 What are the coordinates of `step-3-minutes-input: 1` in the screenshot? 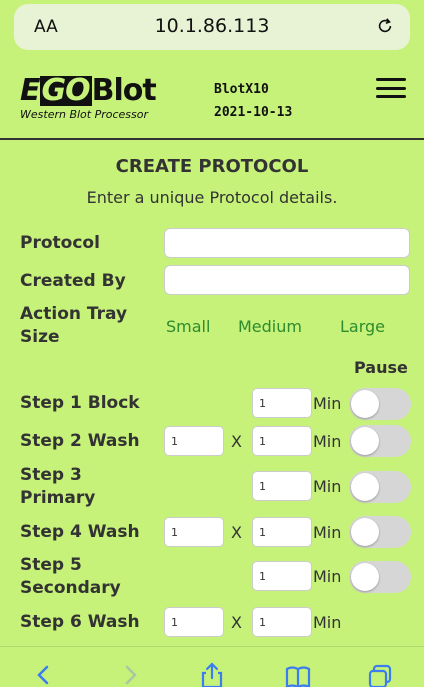 It's located at (282, 486).